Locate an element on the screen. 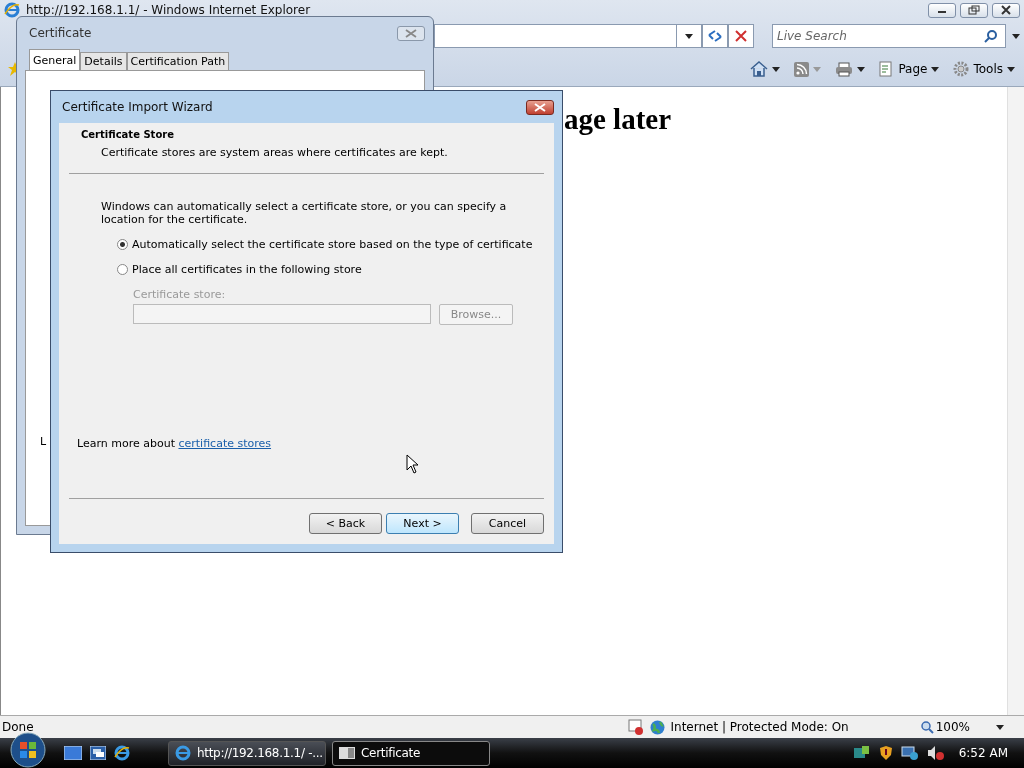  stop-button is located at coordinates (741, 36).